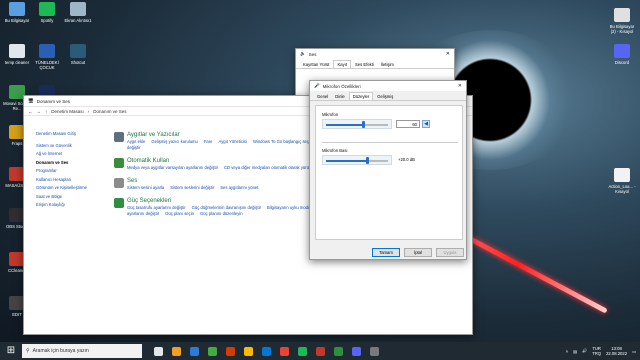 The width and height of the screenshot is (640, 360). Describe the element at coordinates (67, 111) in the screenshot. I see `breadcrumb-item: Denetim Masası` at that location.